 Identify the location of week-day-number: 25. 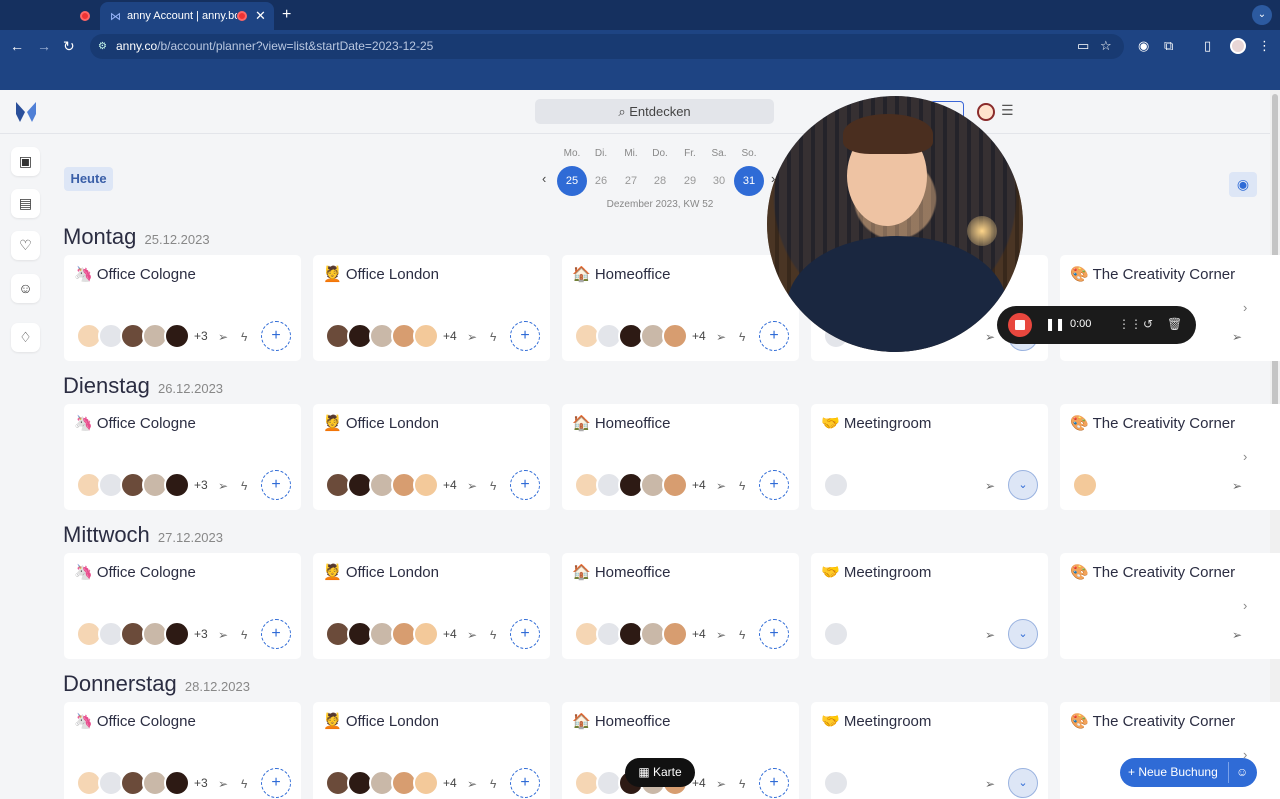
(572, 181).